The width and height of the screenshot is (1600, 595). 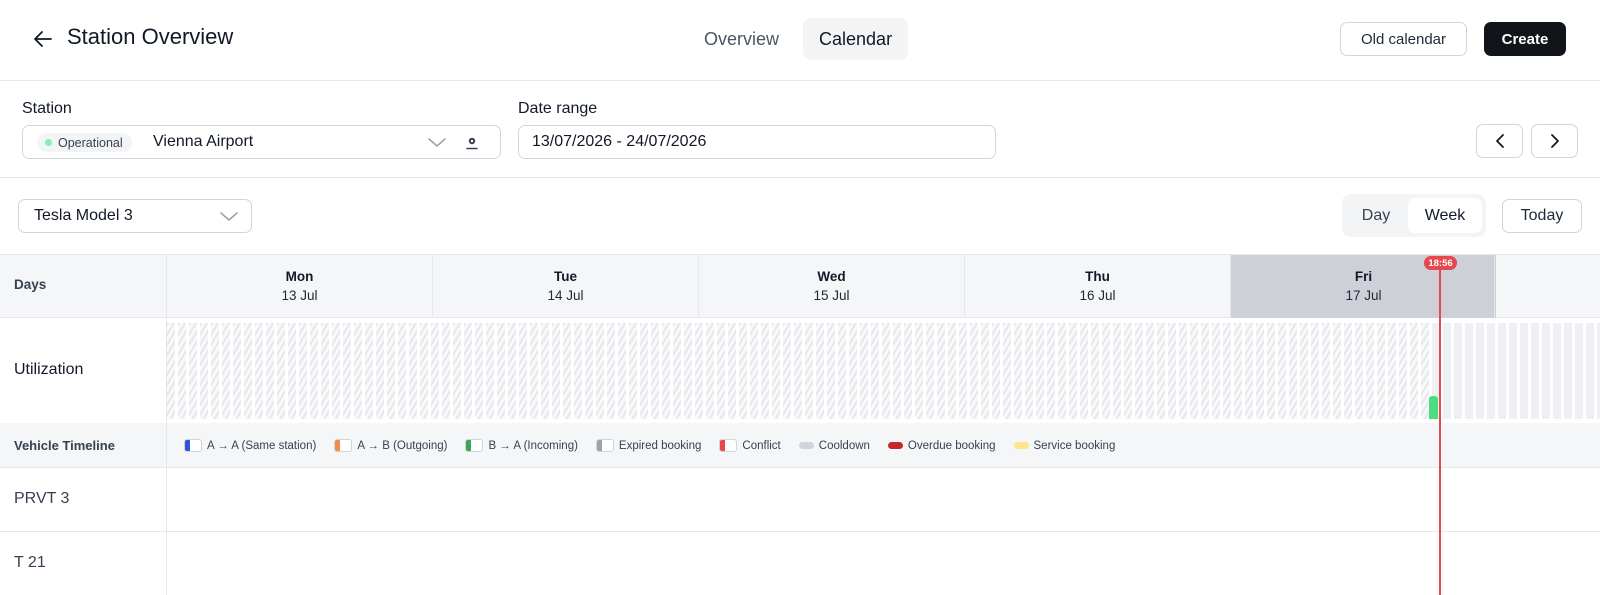 I want to click on tab-calendar: Calendar, so click(x=856, y=39).